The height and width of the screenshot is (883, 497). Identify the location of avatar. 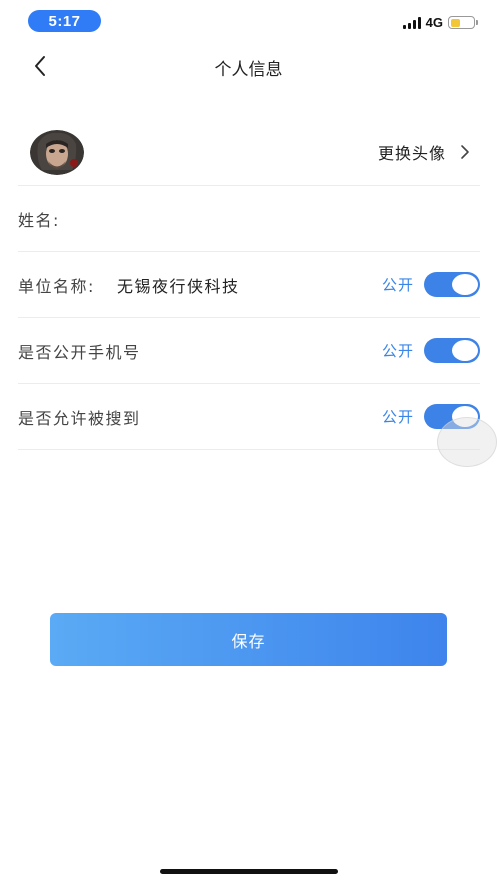
(57, 152).